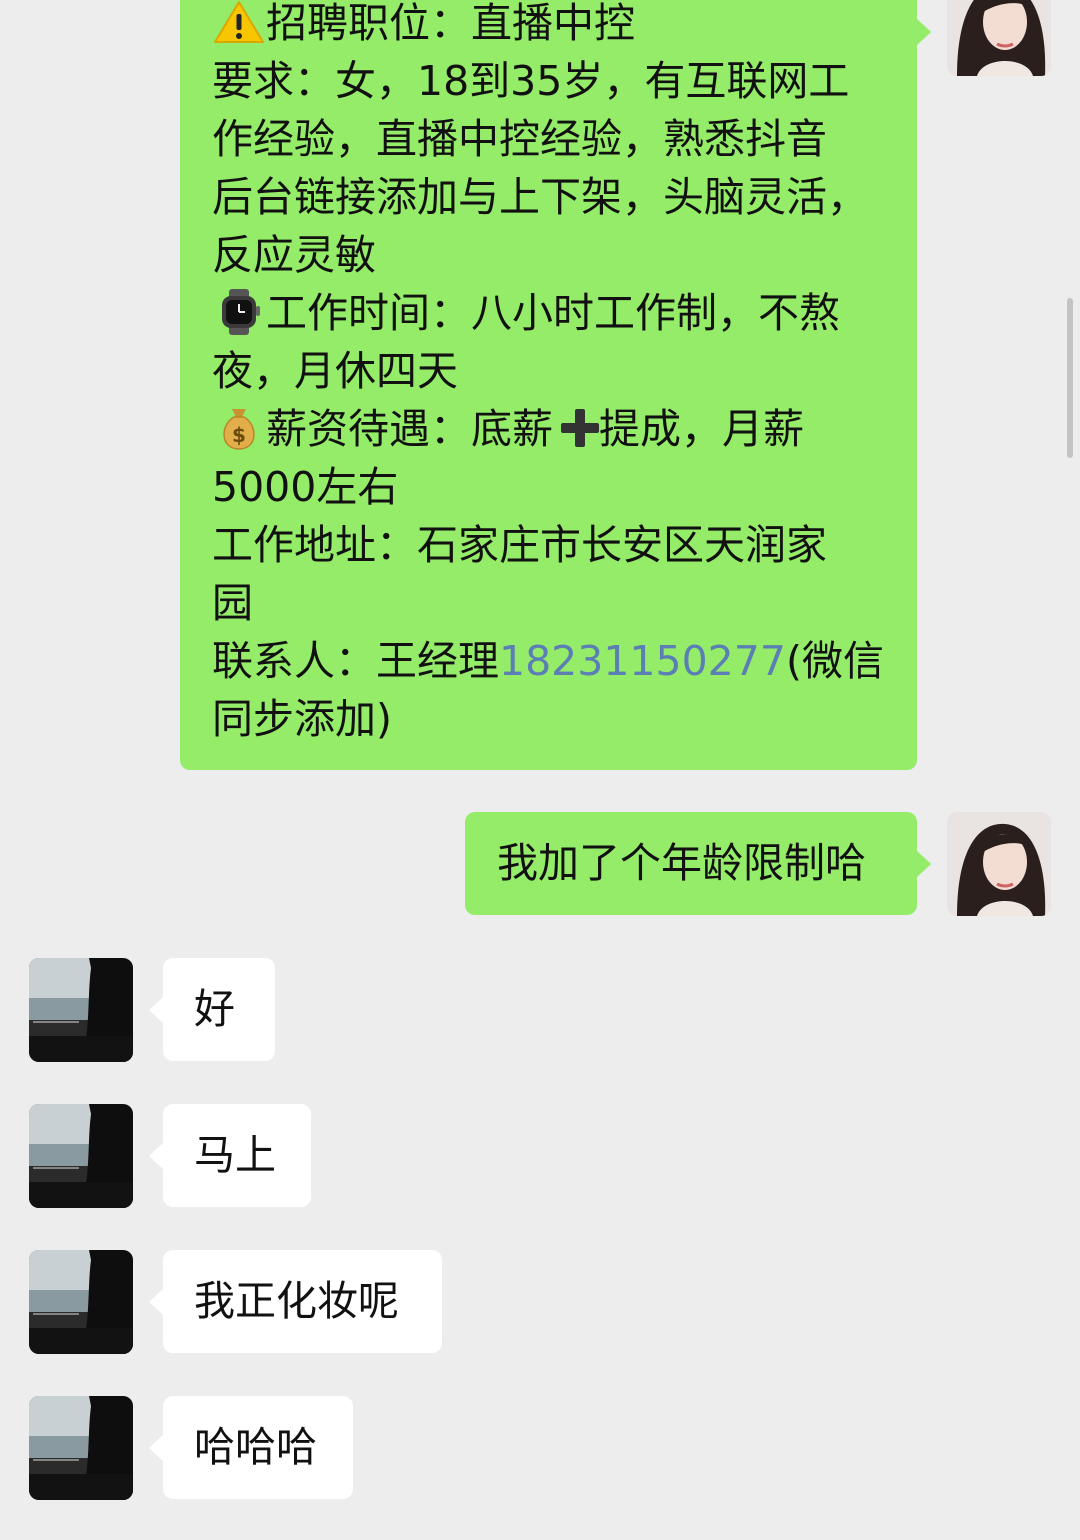 The image size is (1080, 1540). I want to click on contact-suffix: (微信, so click(834, 661).